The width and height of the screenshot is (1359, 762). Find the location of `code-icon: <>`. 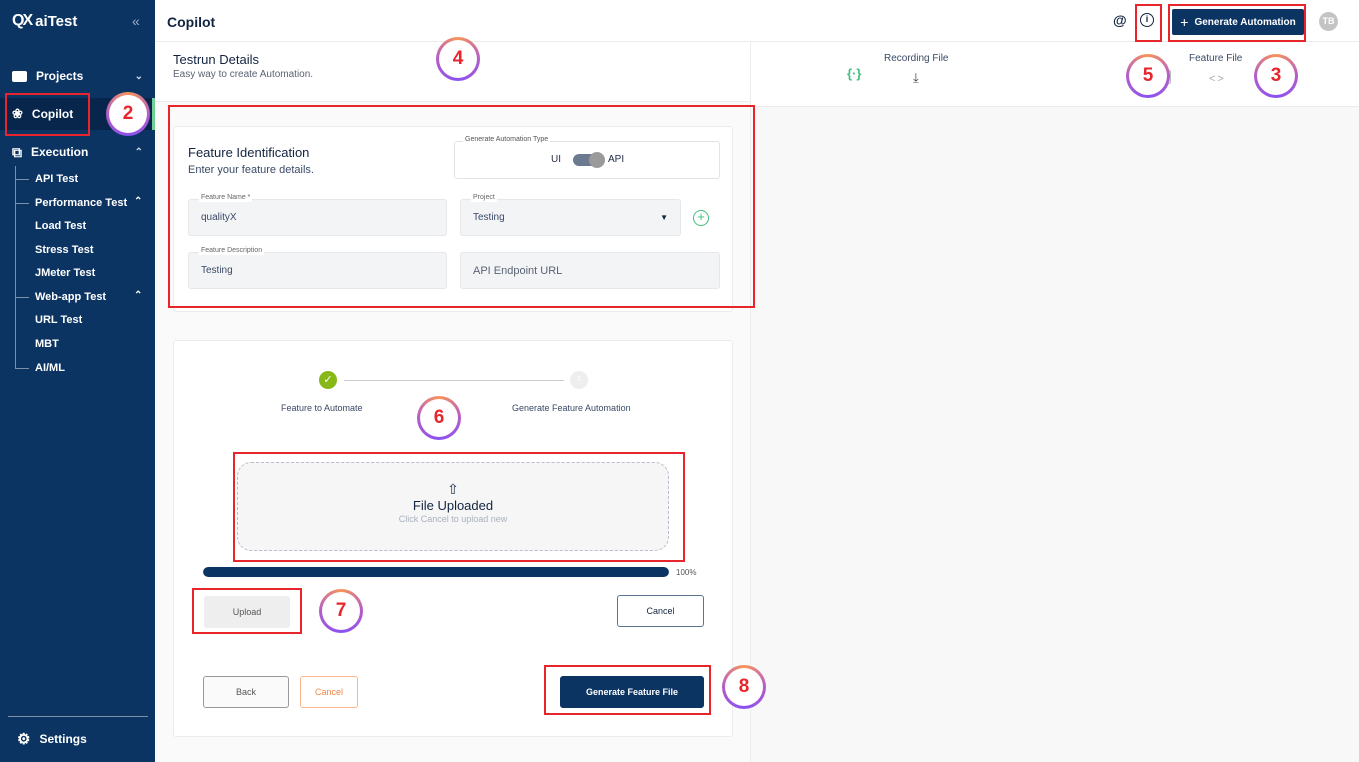

code-icon: <> is located at coordinates (1217, 79).